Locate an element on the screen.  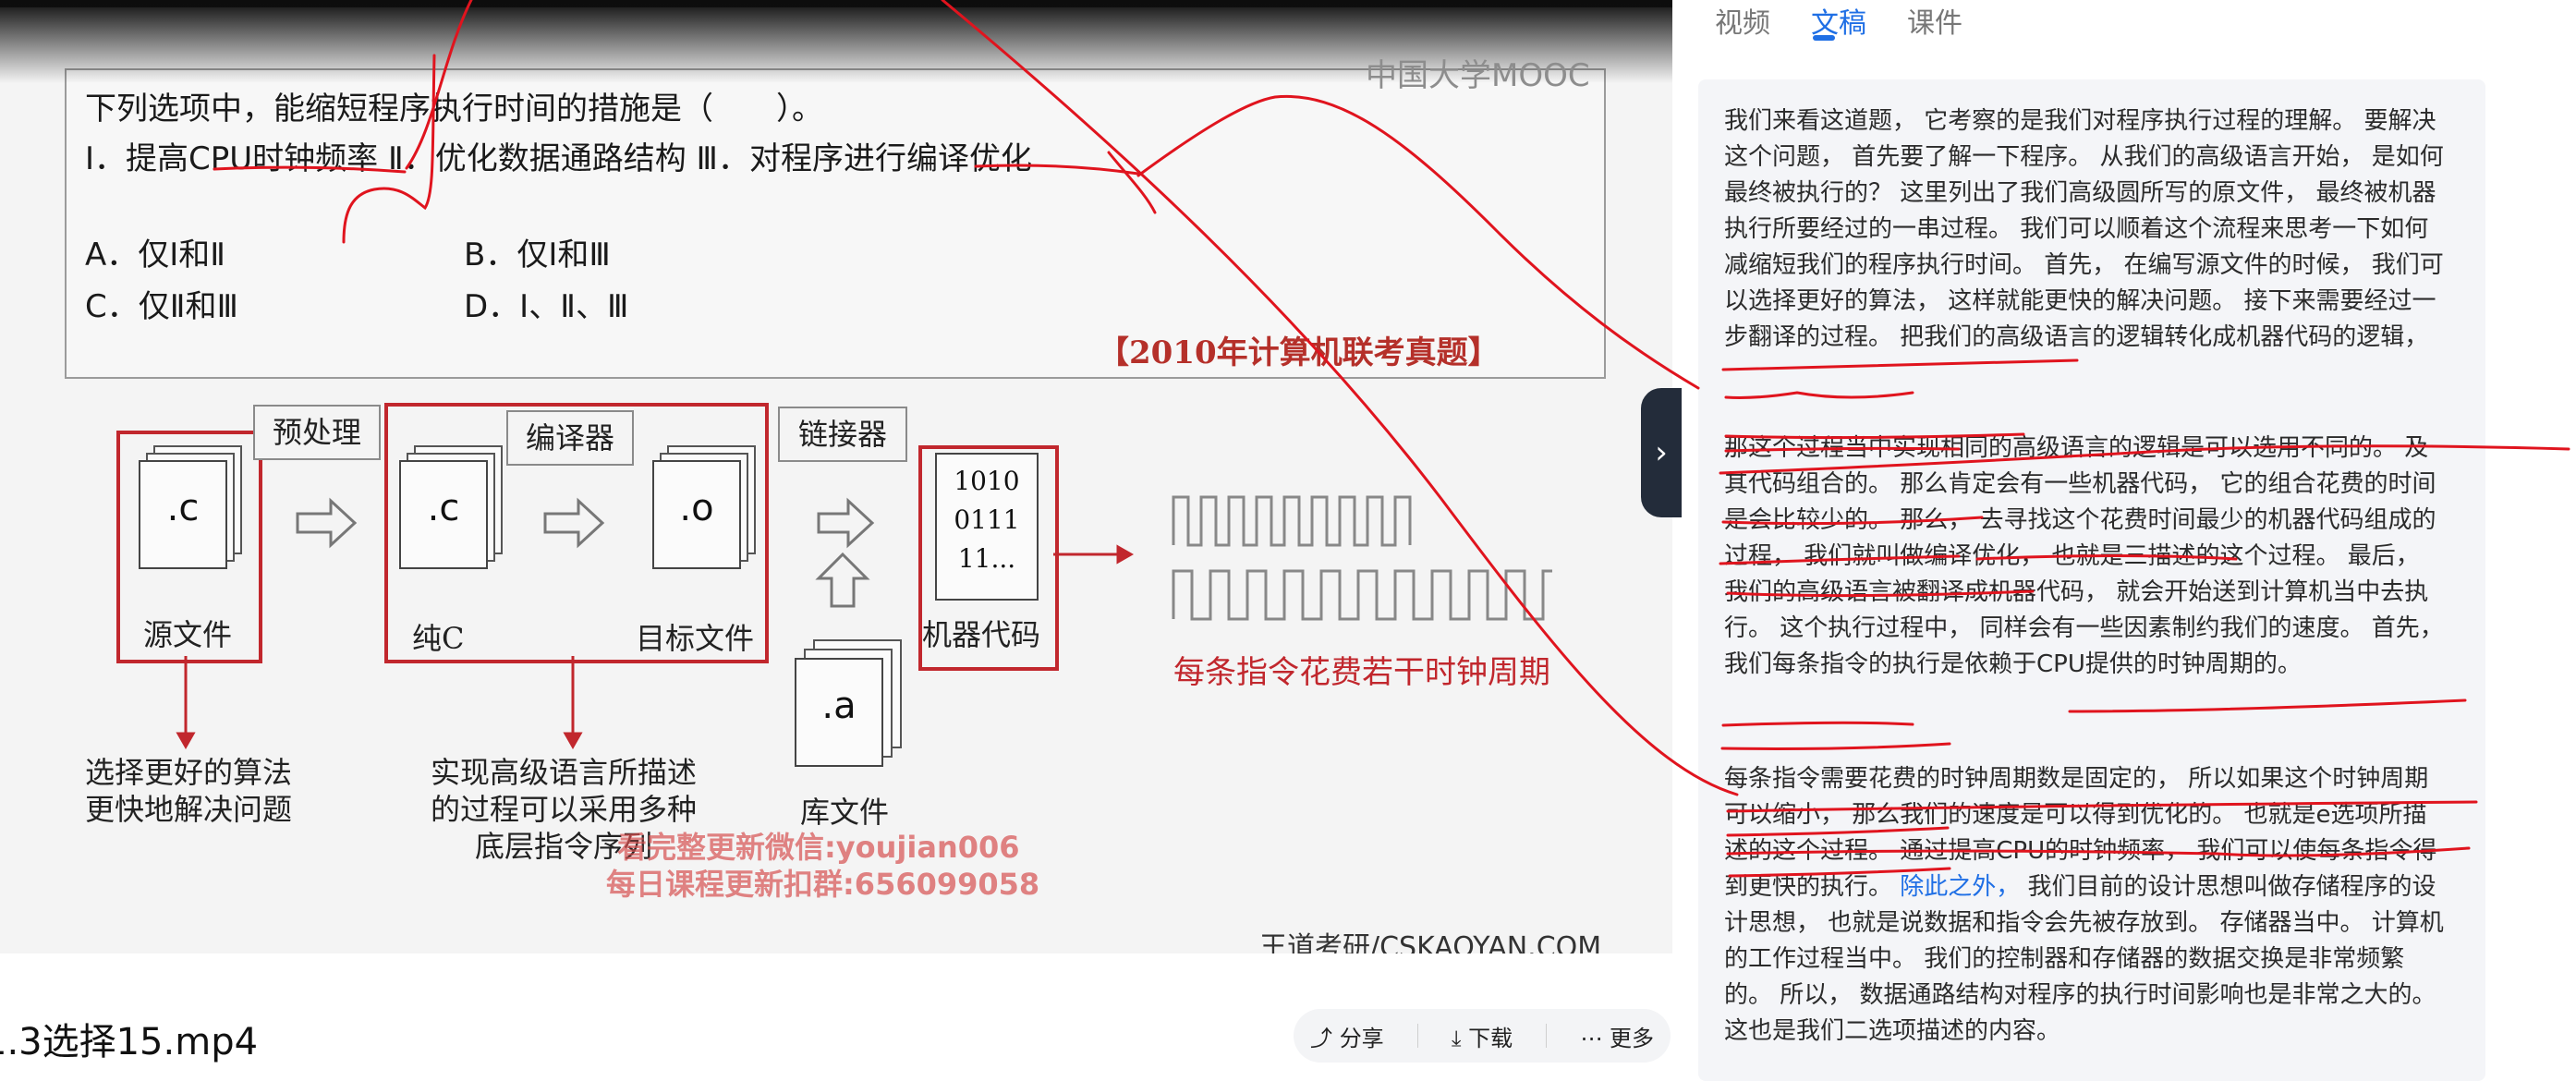
pure-c-file-icon: .c is located at coordinates (443, 514).